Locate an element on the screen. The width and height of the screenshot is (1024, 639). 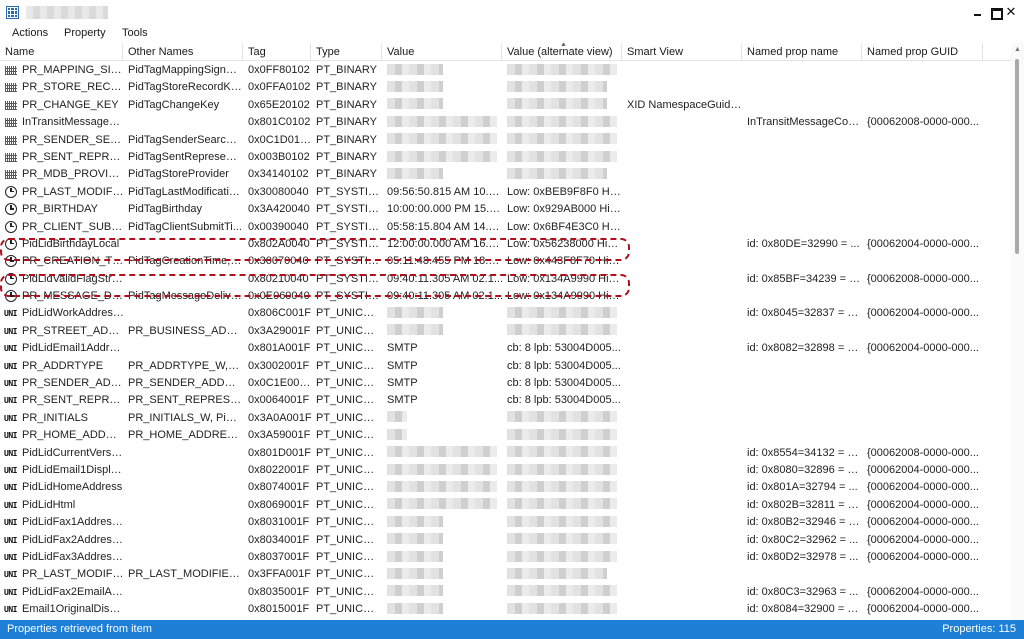
vertical-scrollbar: ▲ is located at coordinates (1017, 331).